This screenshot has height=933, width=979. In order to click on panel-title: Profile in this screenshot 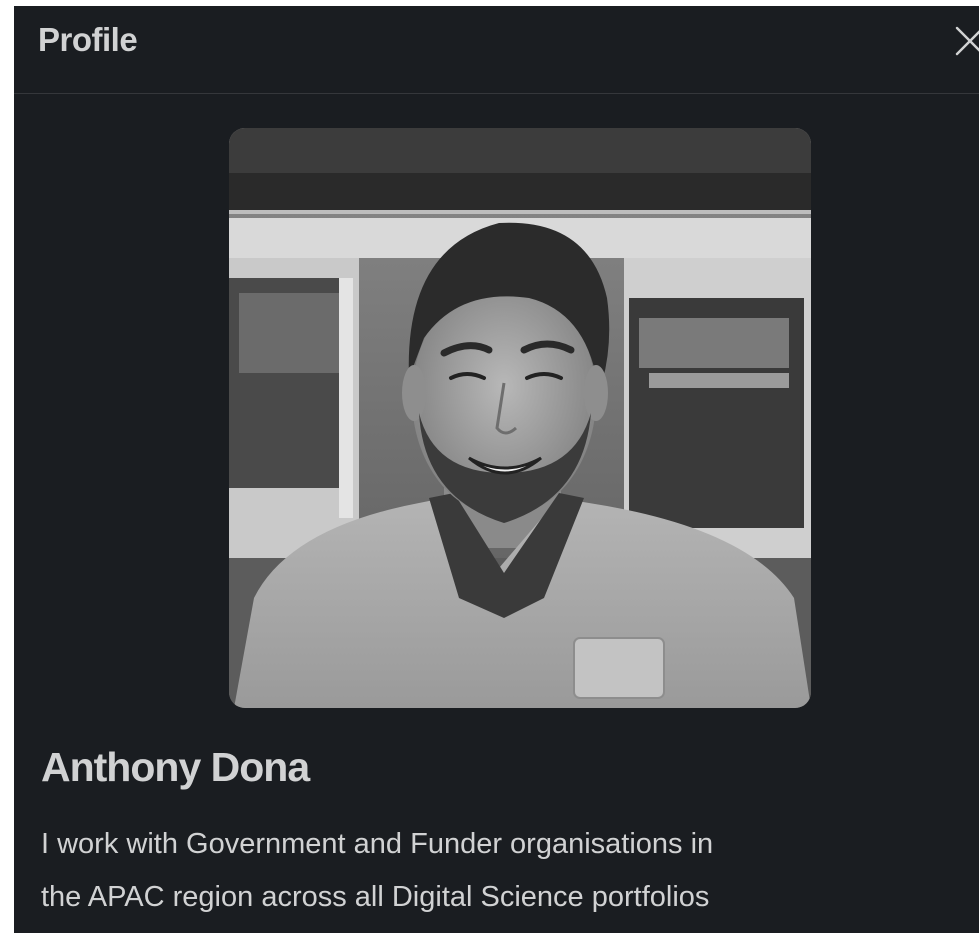, I will do `click(88, 39)`.